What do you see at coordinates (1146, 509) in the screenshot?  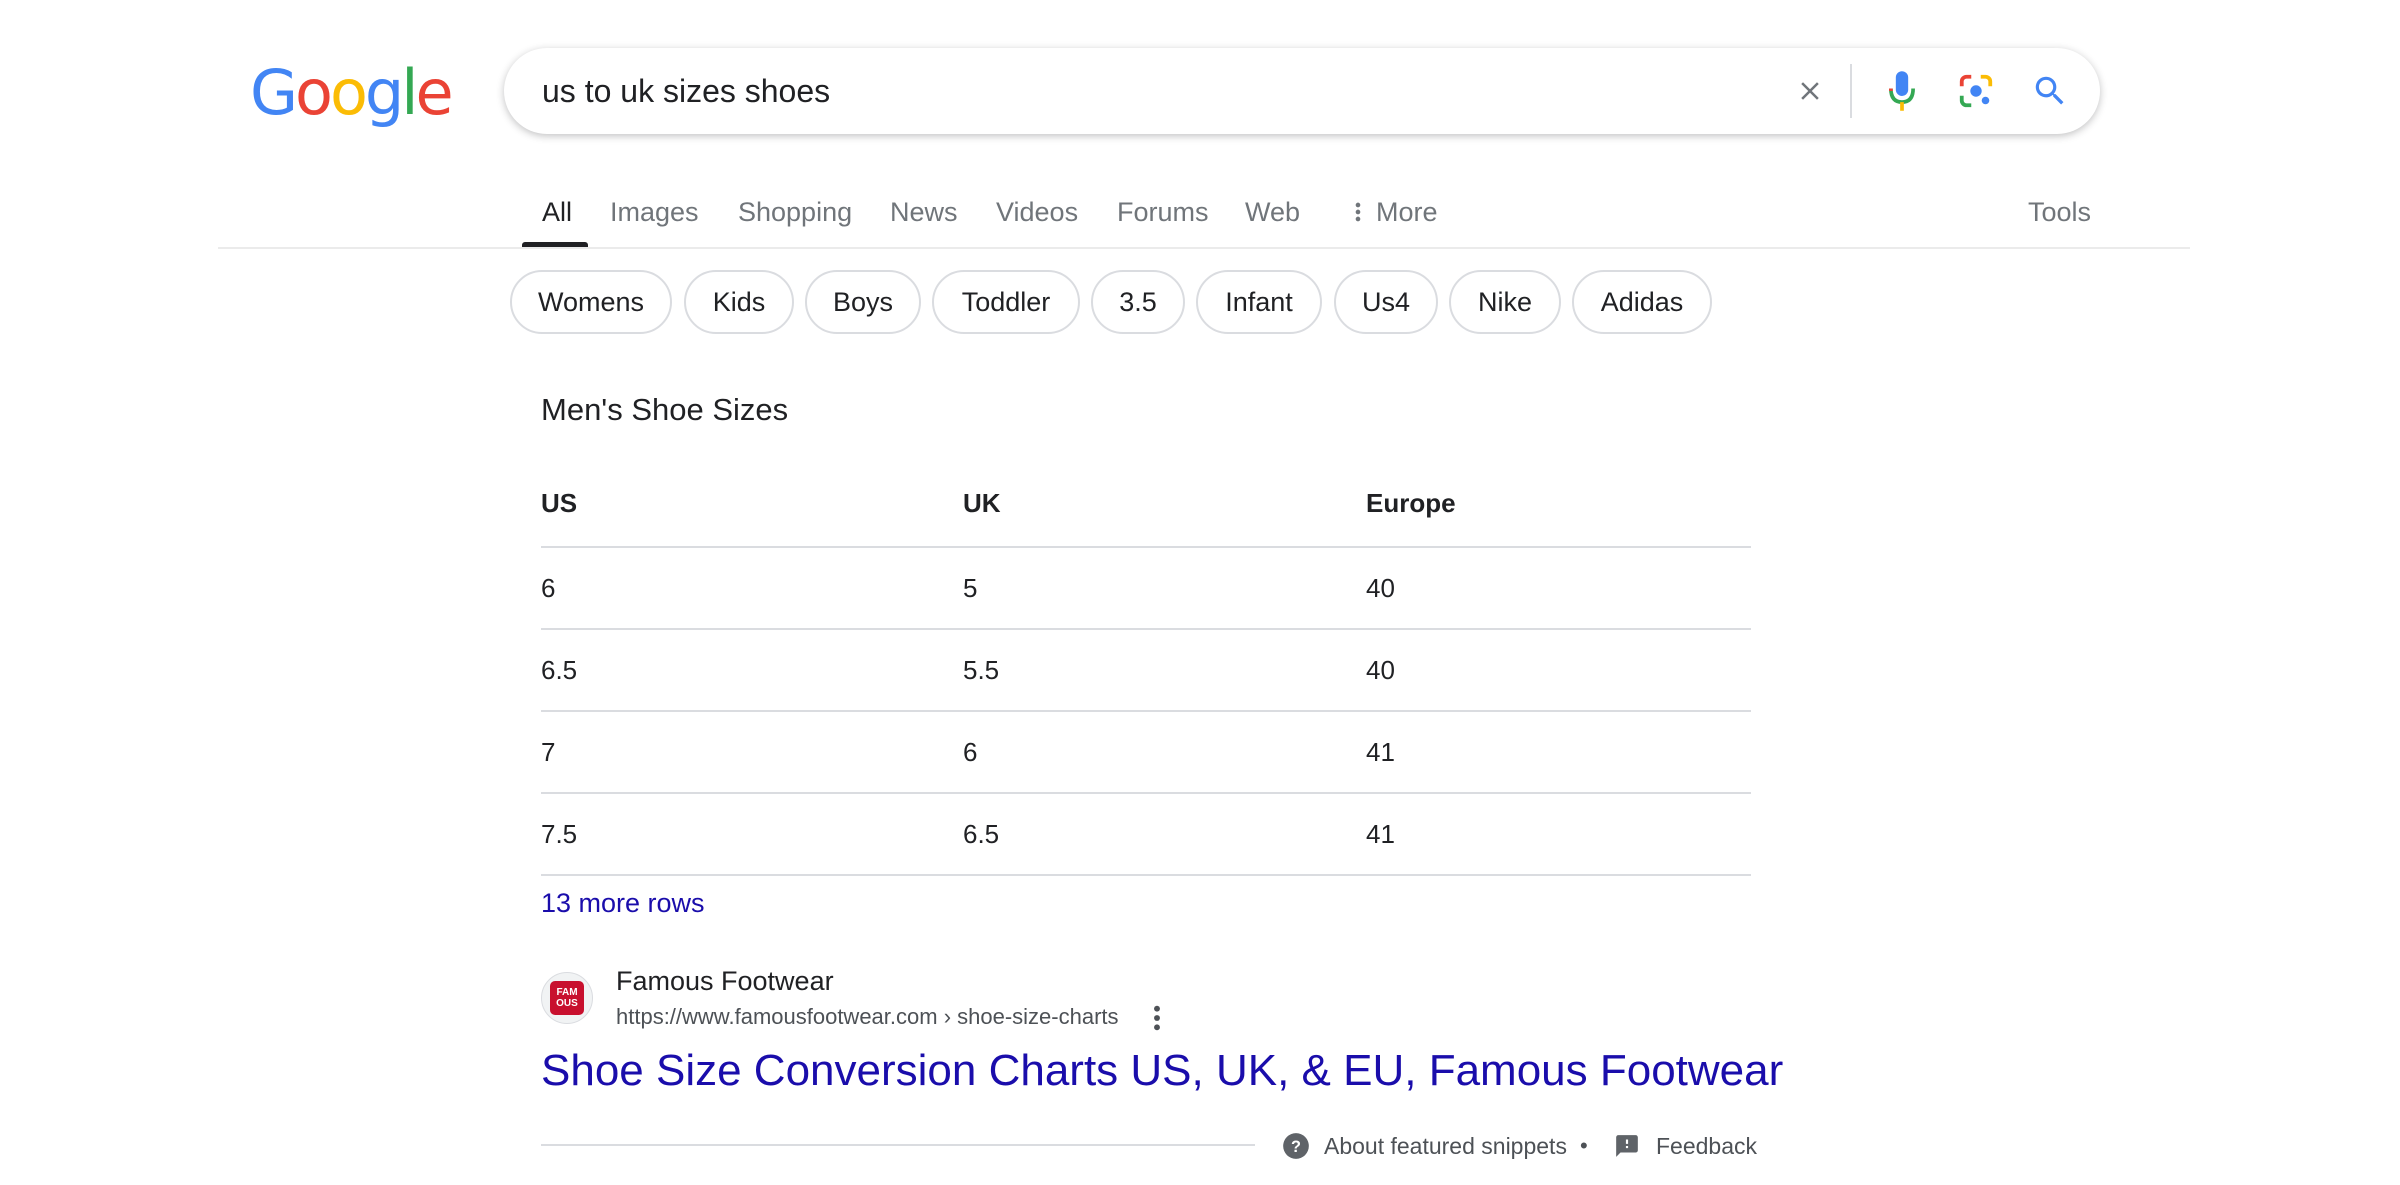 I see `table-header-row: US UK Europe` at bounding box center [1146, 509].